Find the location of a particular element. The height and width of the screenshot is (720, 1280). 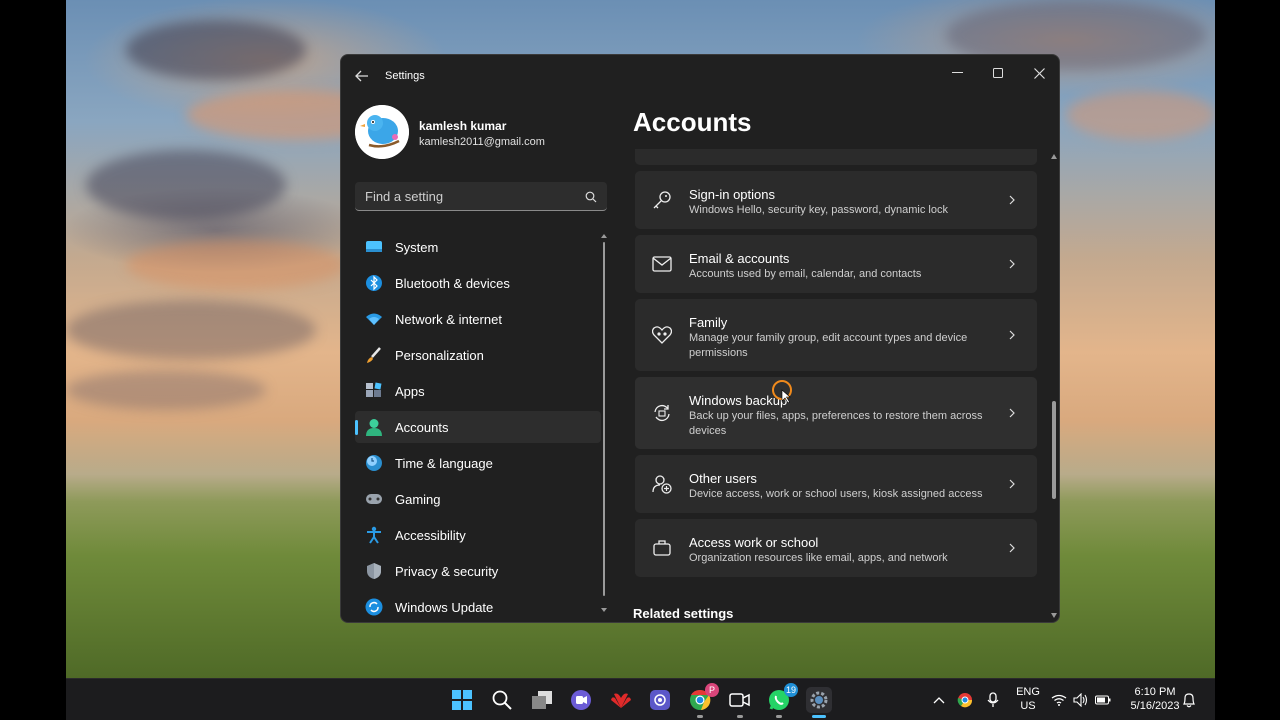

minimize-icon is located at coordinates (957, 73).